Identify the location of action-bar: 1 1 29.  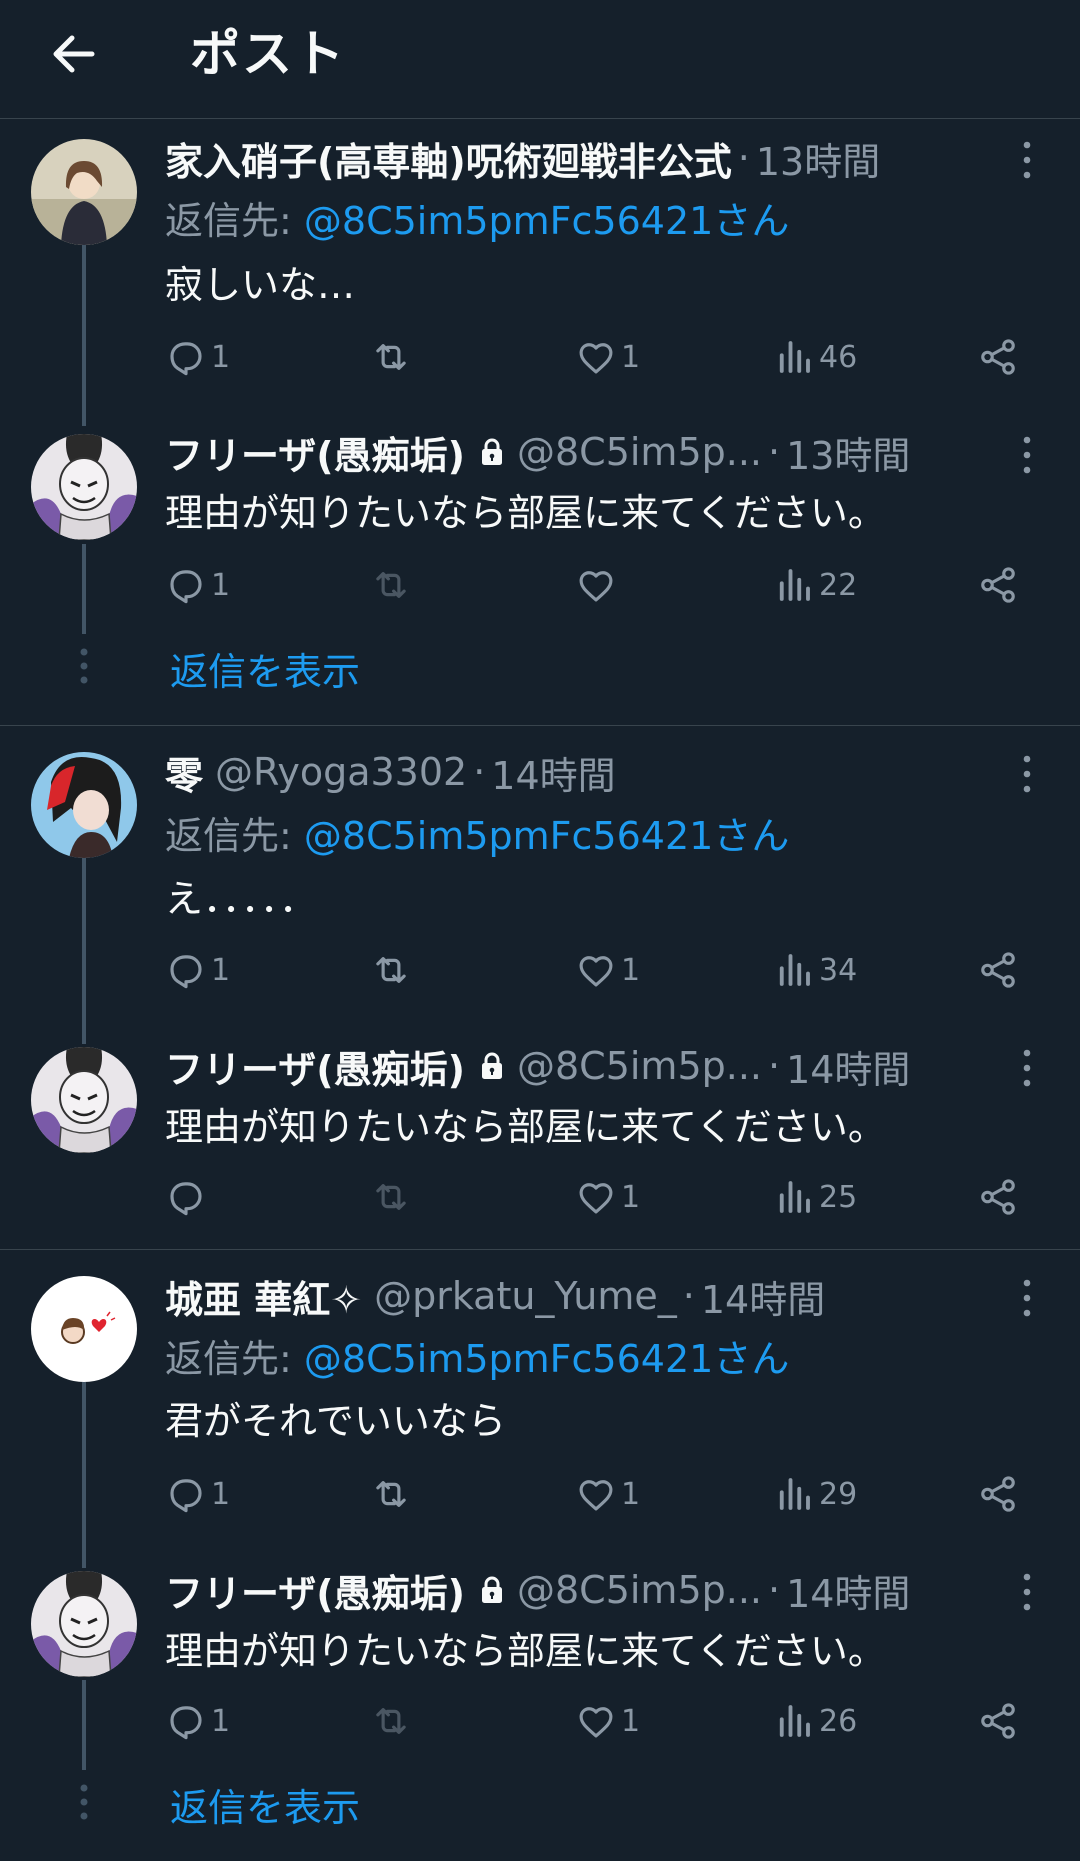
(605, 1494).